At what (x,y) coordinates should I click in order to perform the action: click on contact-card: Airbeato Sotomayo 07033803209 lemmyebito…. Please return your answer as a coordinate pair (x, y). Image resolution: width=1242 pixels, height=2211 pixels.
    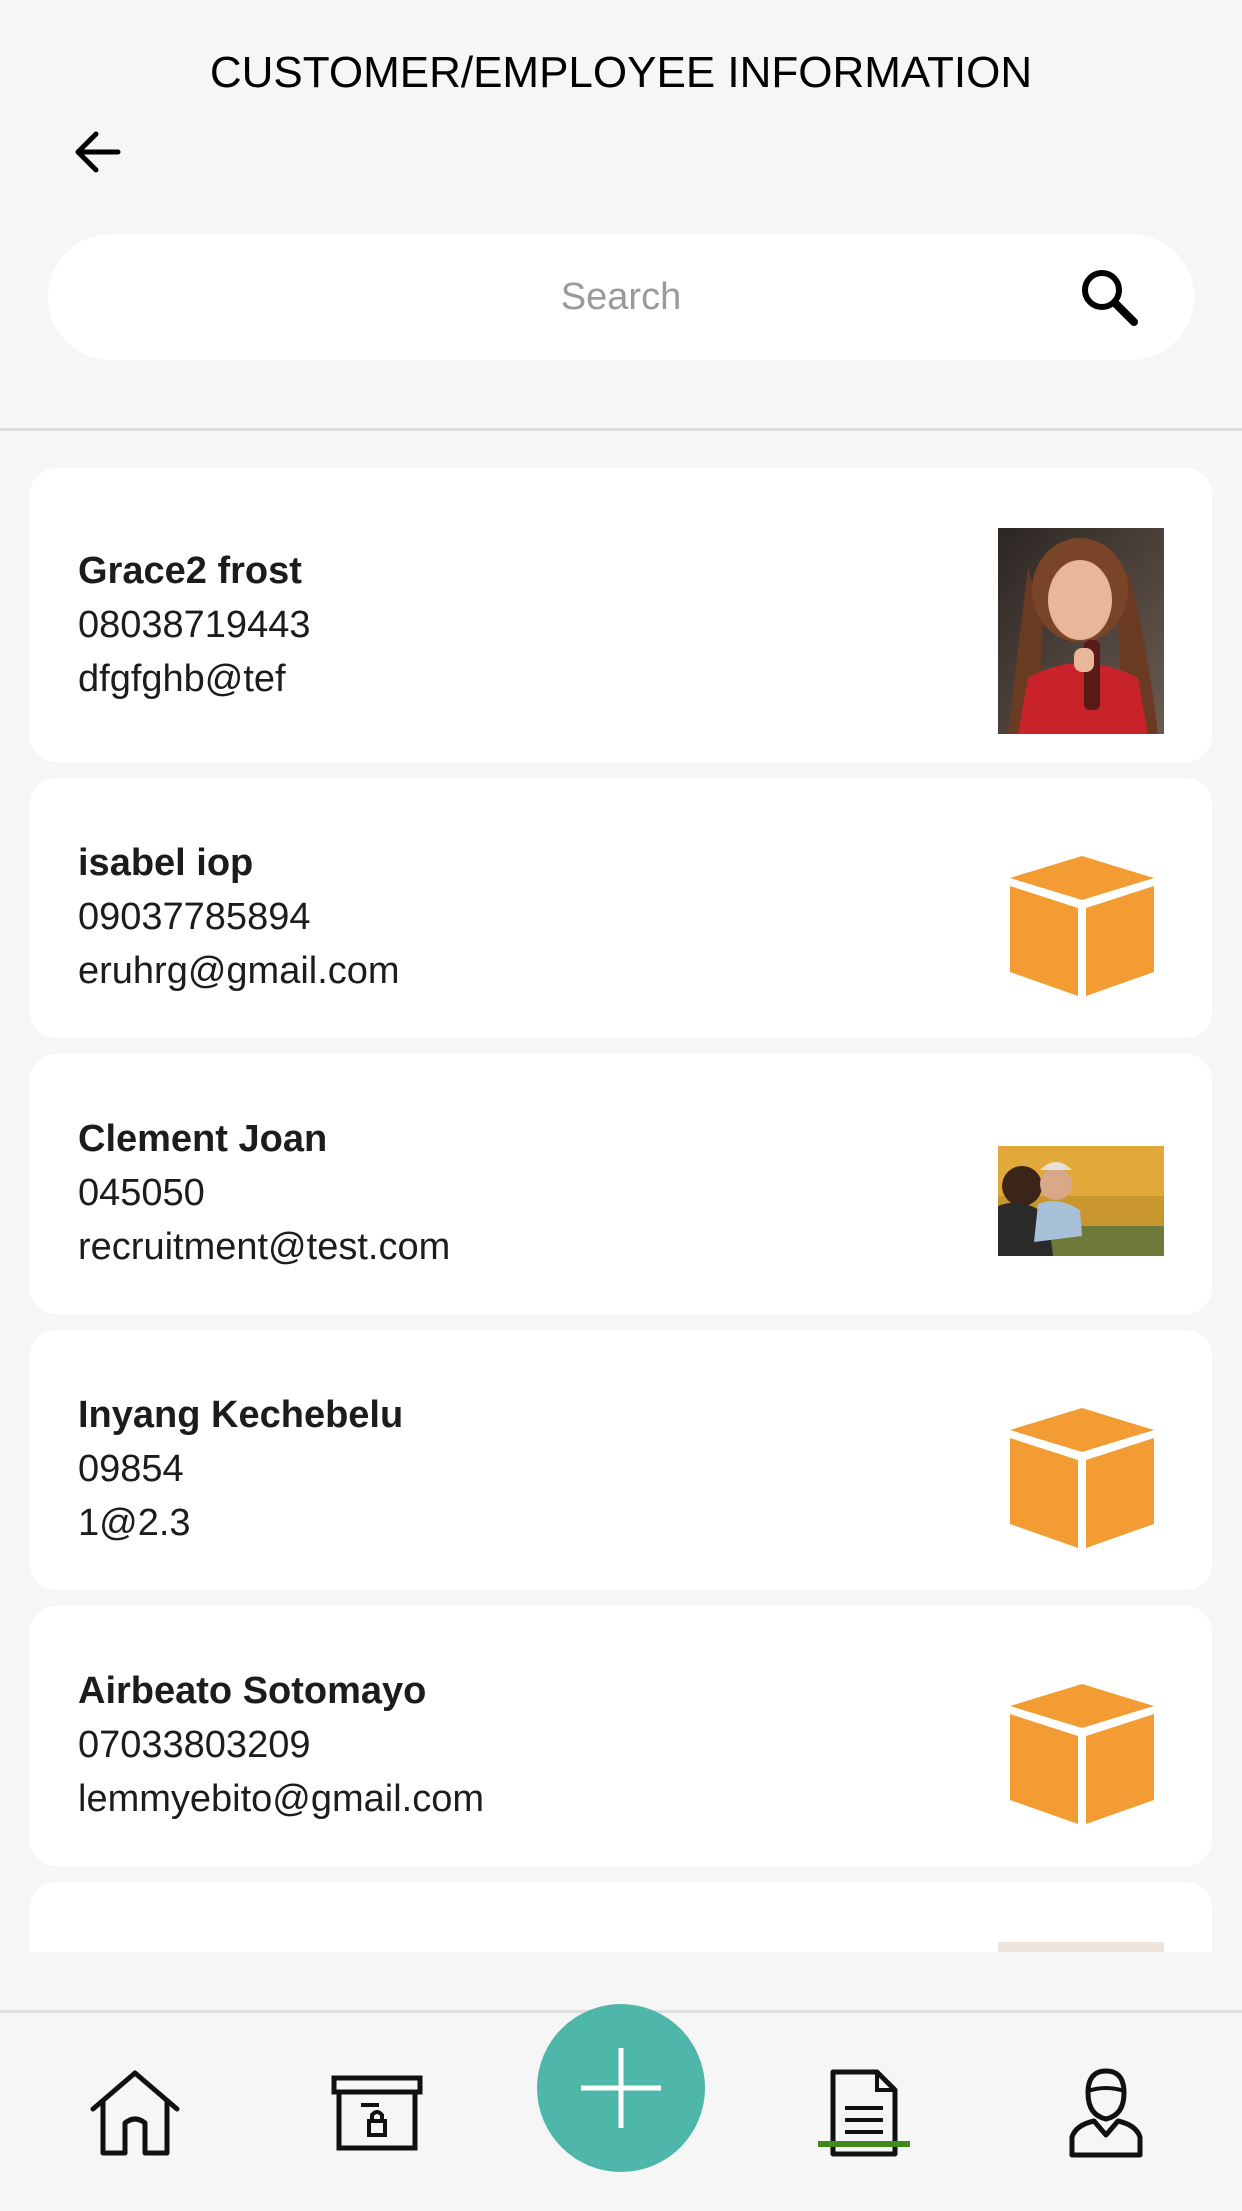
    Looking at the image, I should click on (621, 1736).